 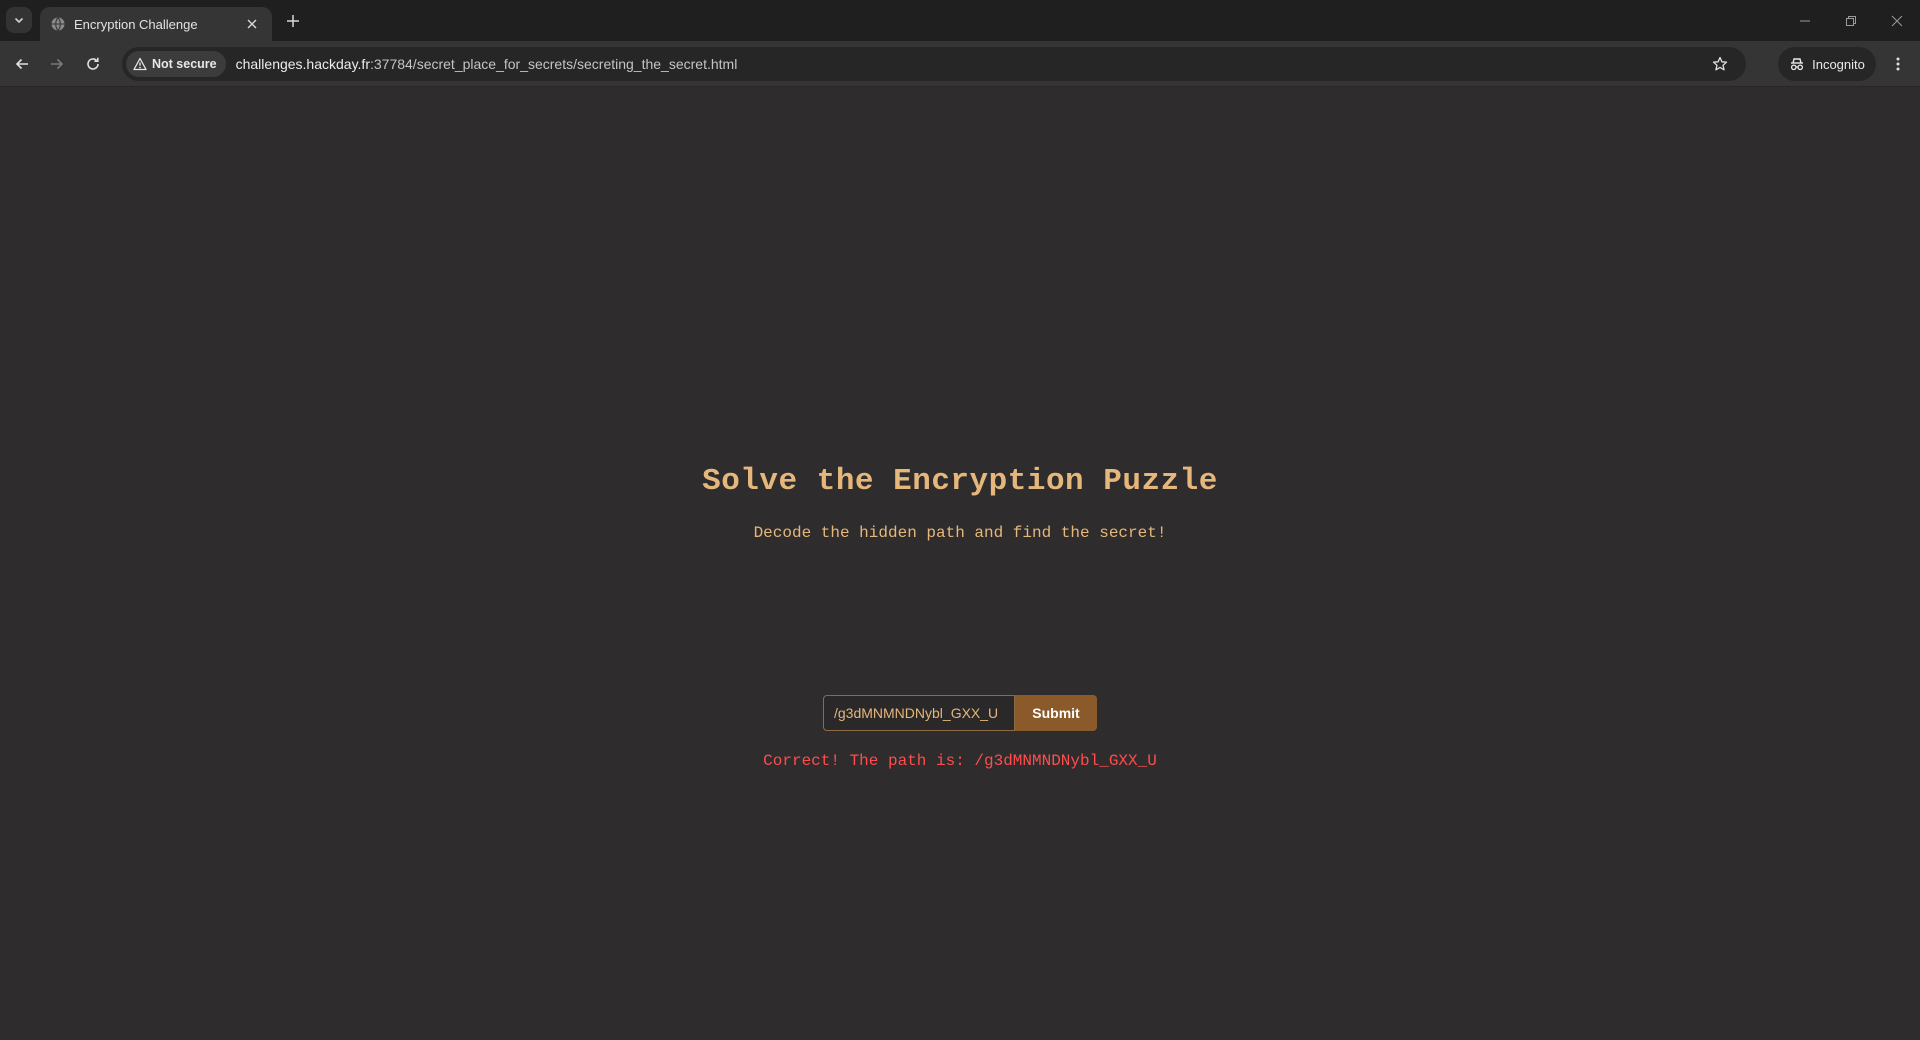 I want to click on minimize-icon, so click(x=1805, y=20).